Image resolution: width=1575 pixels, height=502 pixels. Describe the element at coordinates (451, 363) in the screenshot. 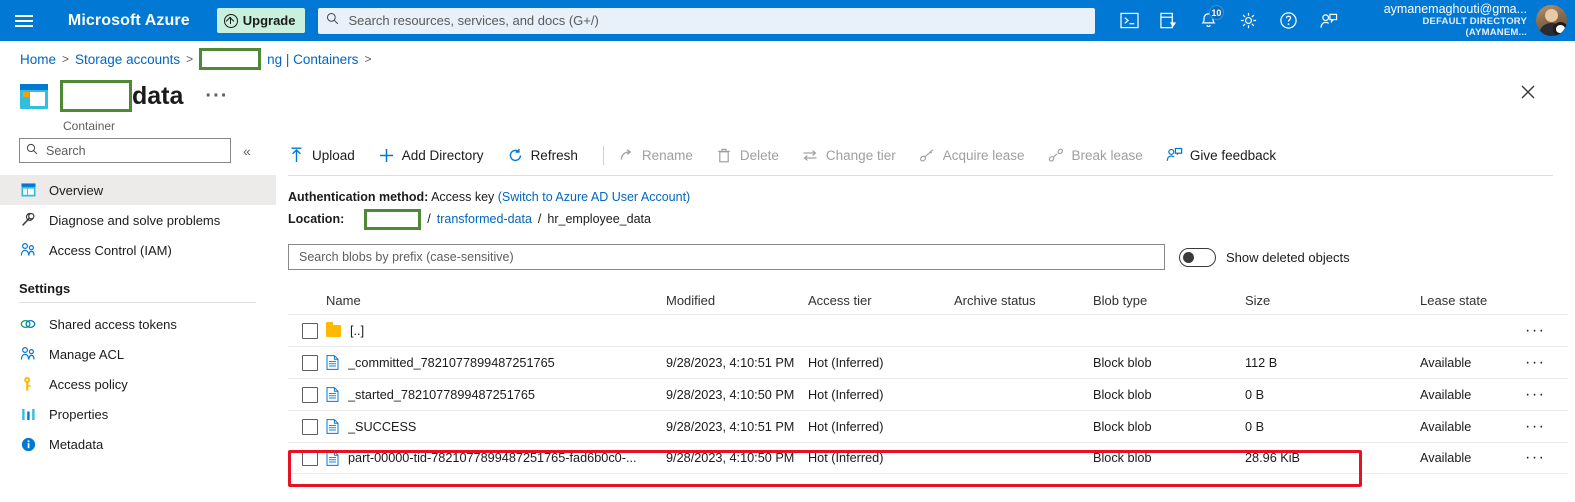

I see `blob-name: _committed_7821077899487251765` at that location.